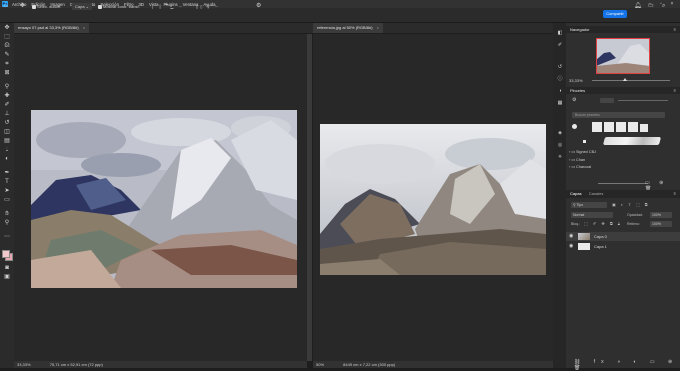 Image resolution: width=680 pixels, height=371 pixels. What do you see at coordinates (6, 254) in the screenshot?
I see `foreground-color-swatch` at bounding box center [6, 254].